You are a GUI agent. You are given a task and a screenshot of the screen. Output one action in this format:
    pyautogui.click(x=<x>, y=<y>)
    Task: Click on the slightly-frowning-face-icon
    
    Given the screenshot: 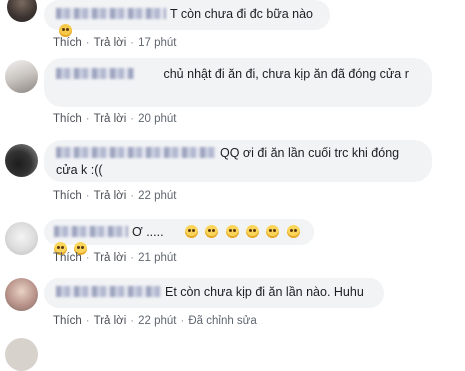 What is the action you would take?
    pyautogui.click(x=65, y=30)
    